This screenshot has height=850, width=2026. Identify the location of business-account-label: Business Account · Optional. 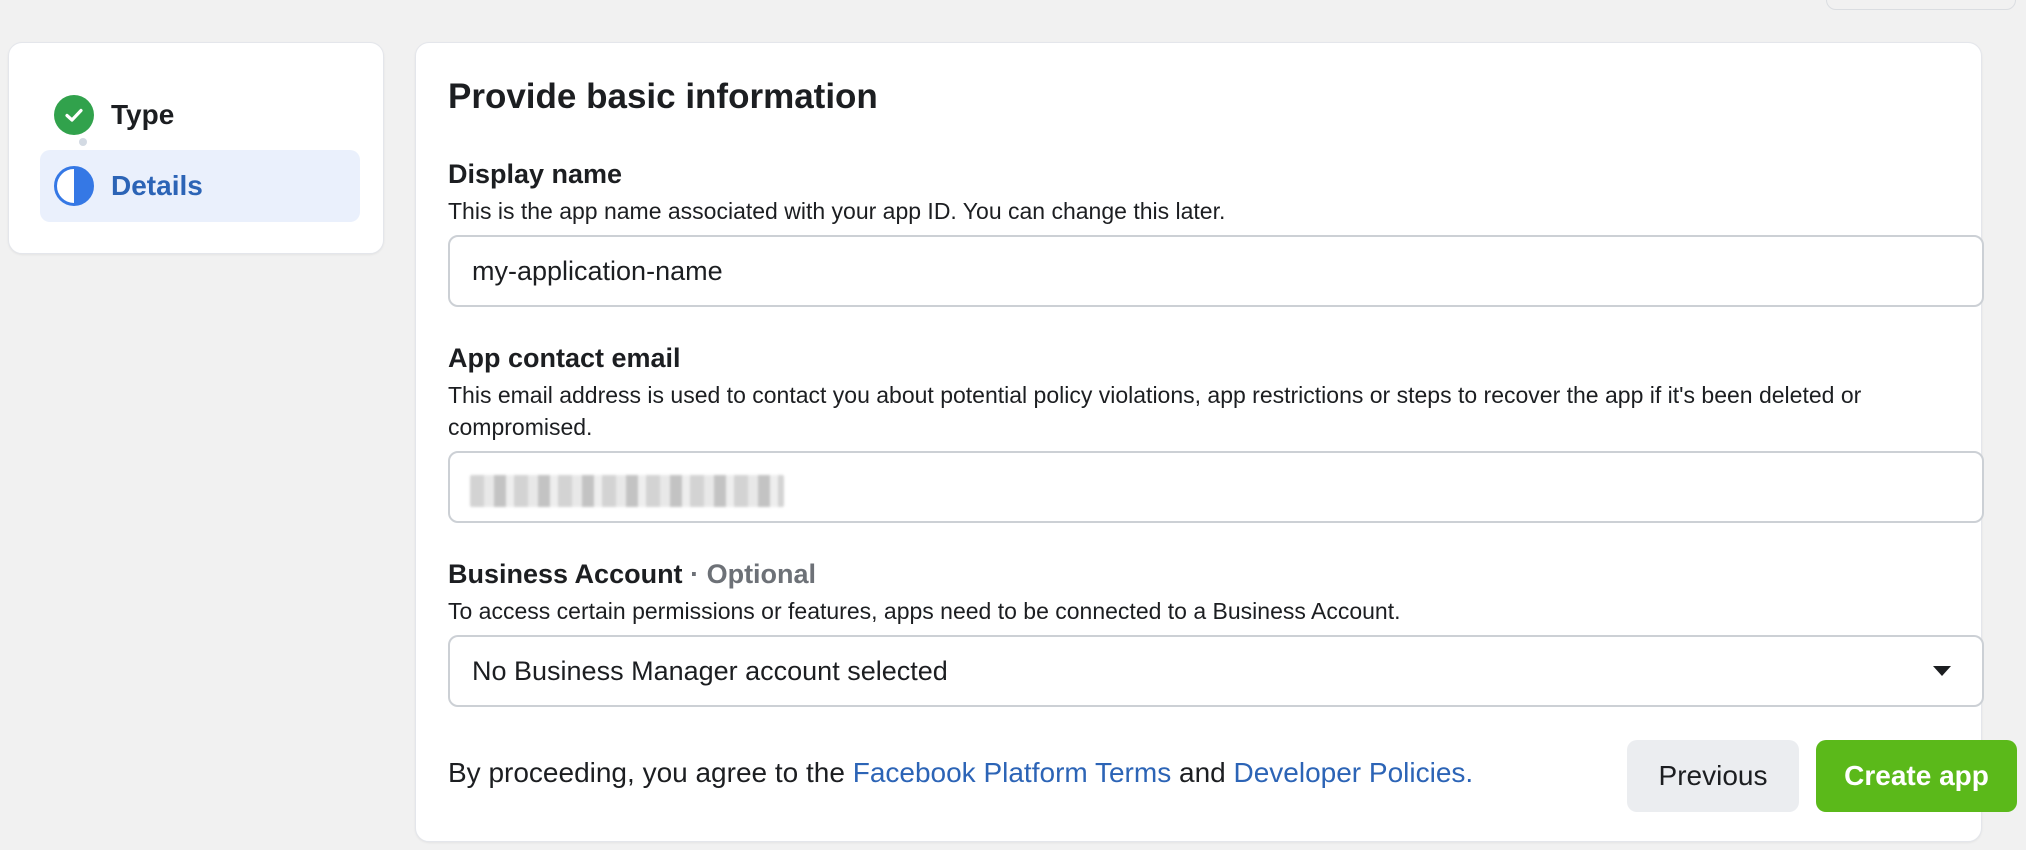
(632, 574).